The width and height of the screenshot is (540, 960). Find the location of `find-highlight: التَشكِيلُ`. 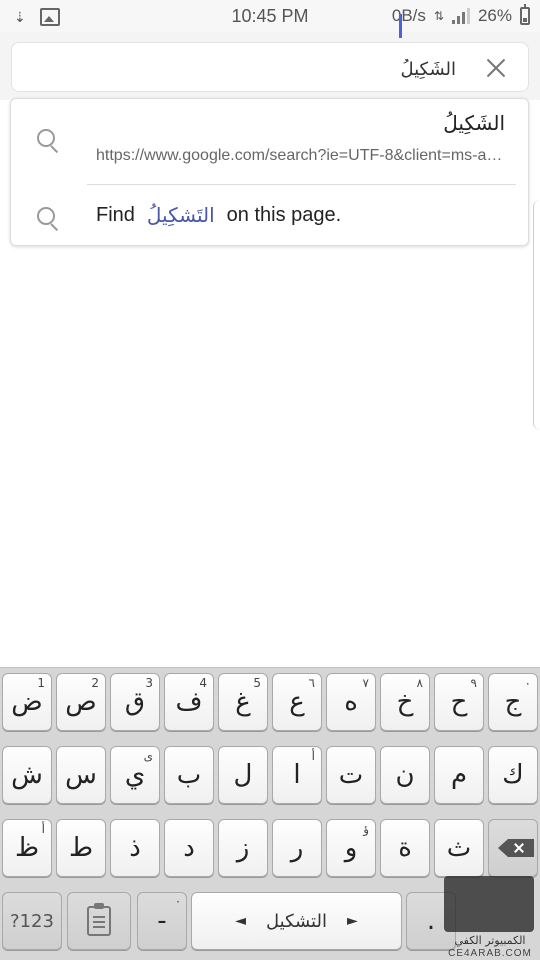

find-highlight: التَشكِيلُ is located at coordinates (180, 215).